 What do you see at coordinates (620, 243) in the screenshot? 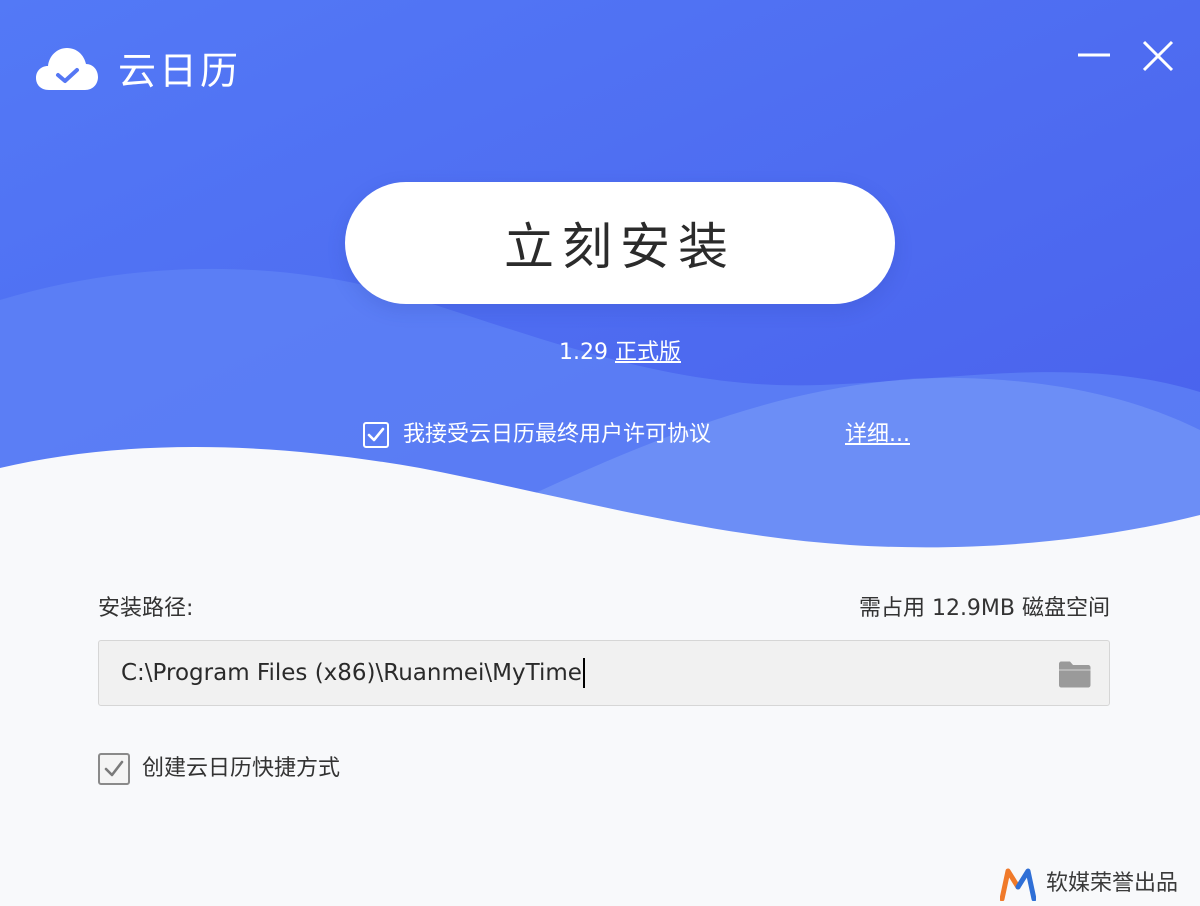
I see `install-now-button: 立刻安装` at bounding box center [620, 243].